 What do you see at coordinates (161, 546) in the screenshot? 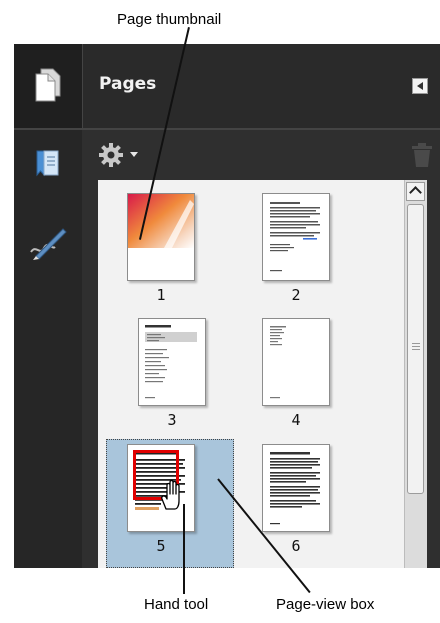
I see `page-number-label: 5` at bounding box center [161, 546].